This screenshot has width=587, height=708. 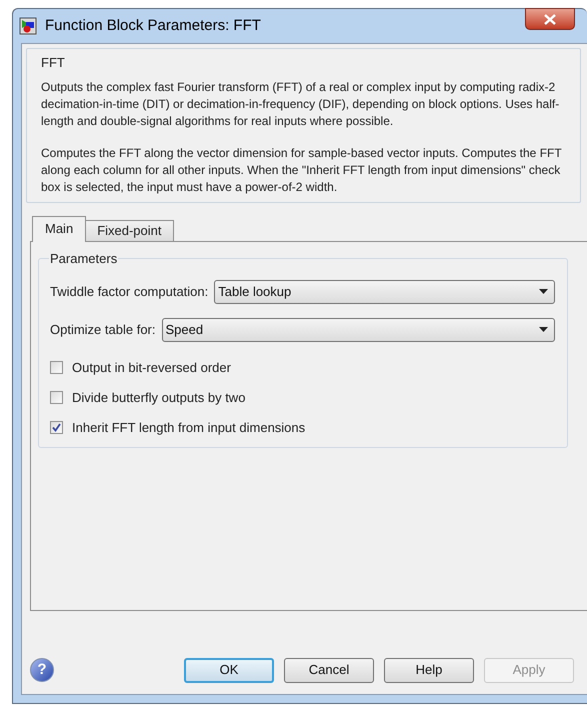 I want to click on description-text: Computes the FFT along the vector dimension for sample-based vector inputs. Computes the FFT along each column for all other inputs. When the "Inherit FFT length from input dimensions" check box is selected, the input must have a power-of-2 width., so click(x=301, y=170).